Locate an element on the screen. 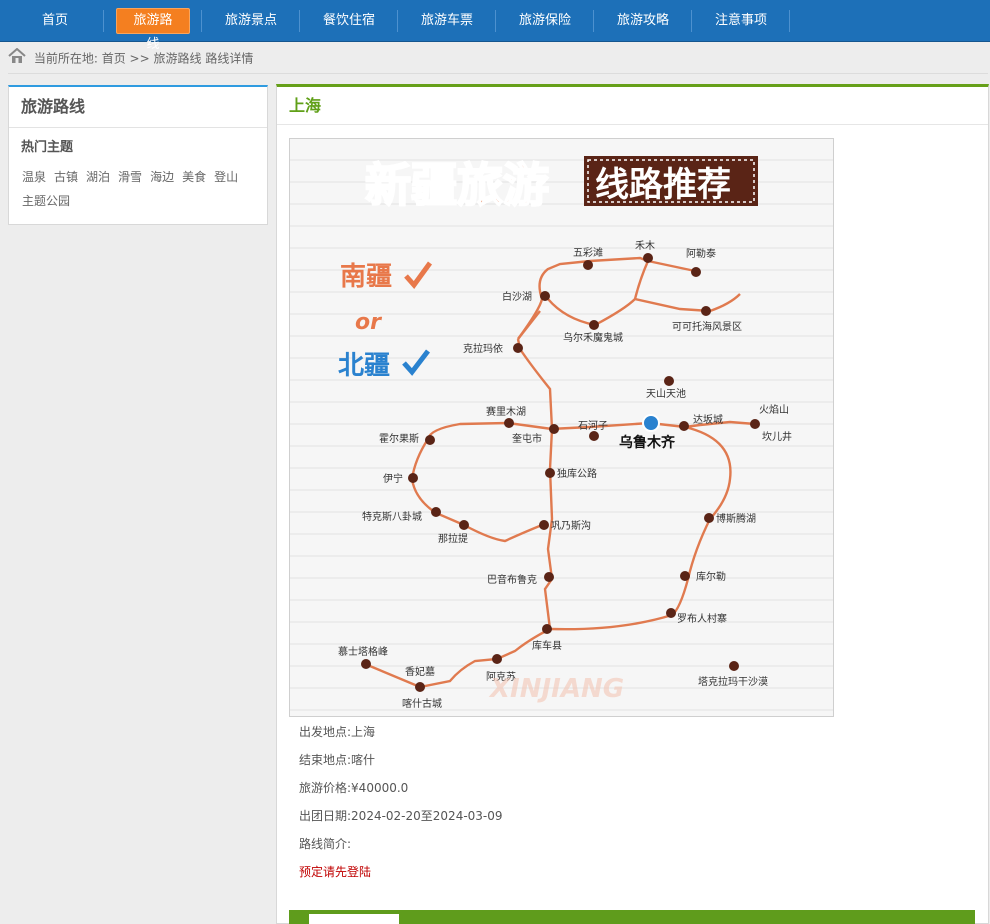 This screenshot has height=924, width=990. nav-item-label: 注意事项 is located at coordinates (740, 20).